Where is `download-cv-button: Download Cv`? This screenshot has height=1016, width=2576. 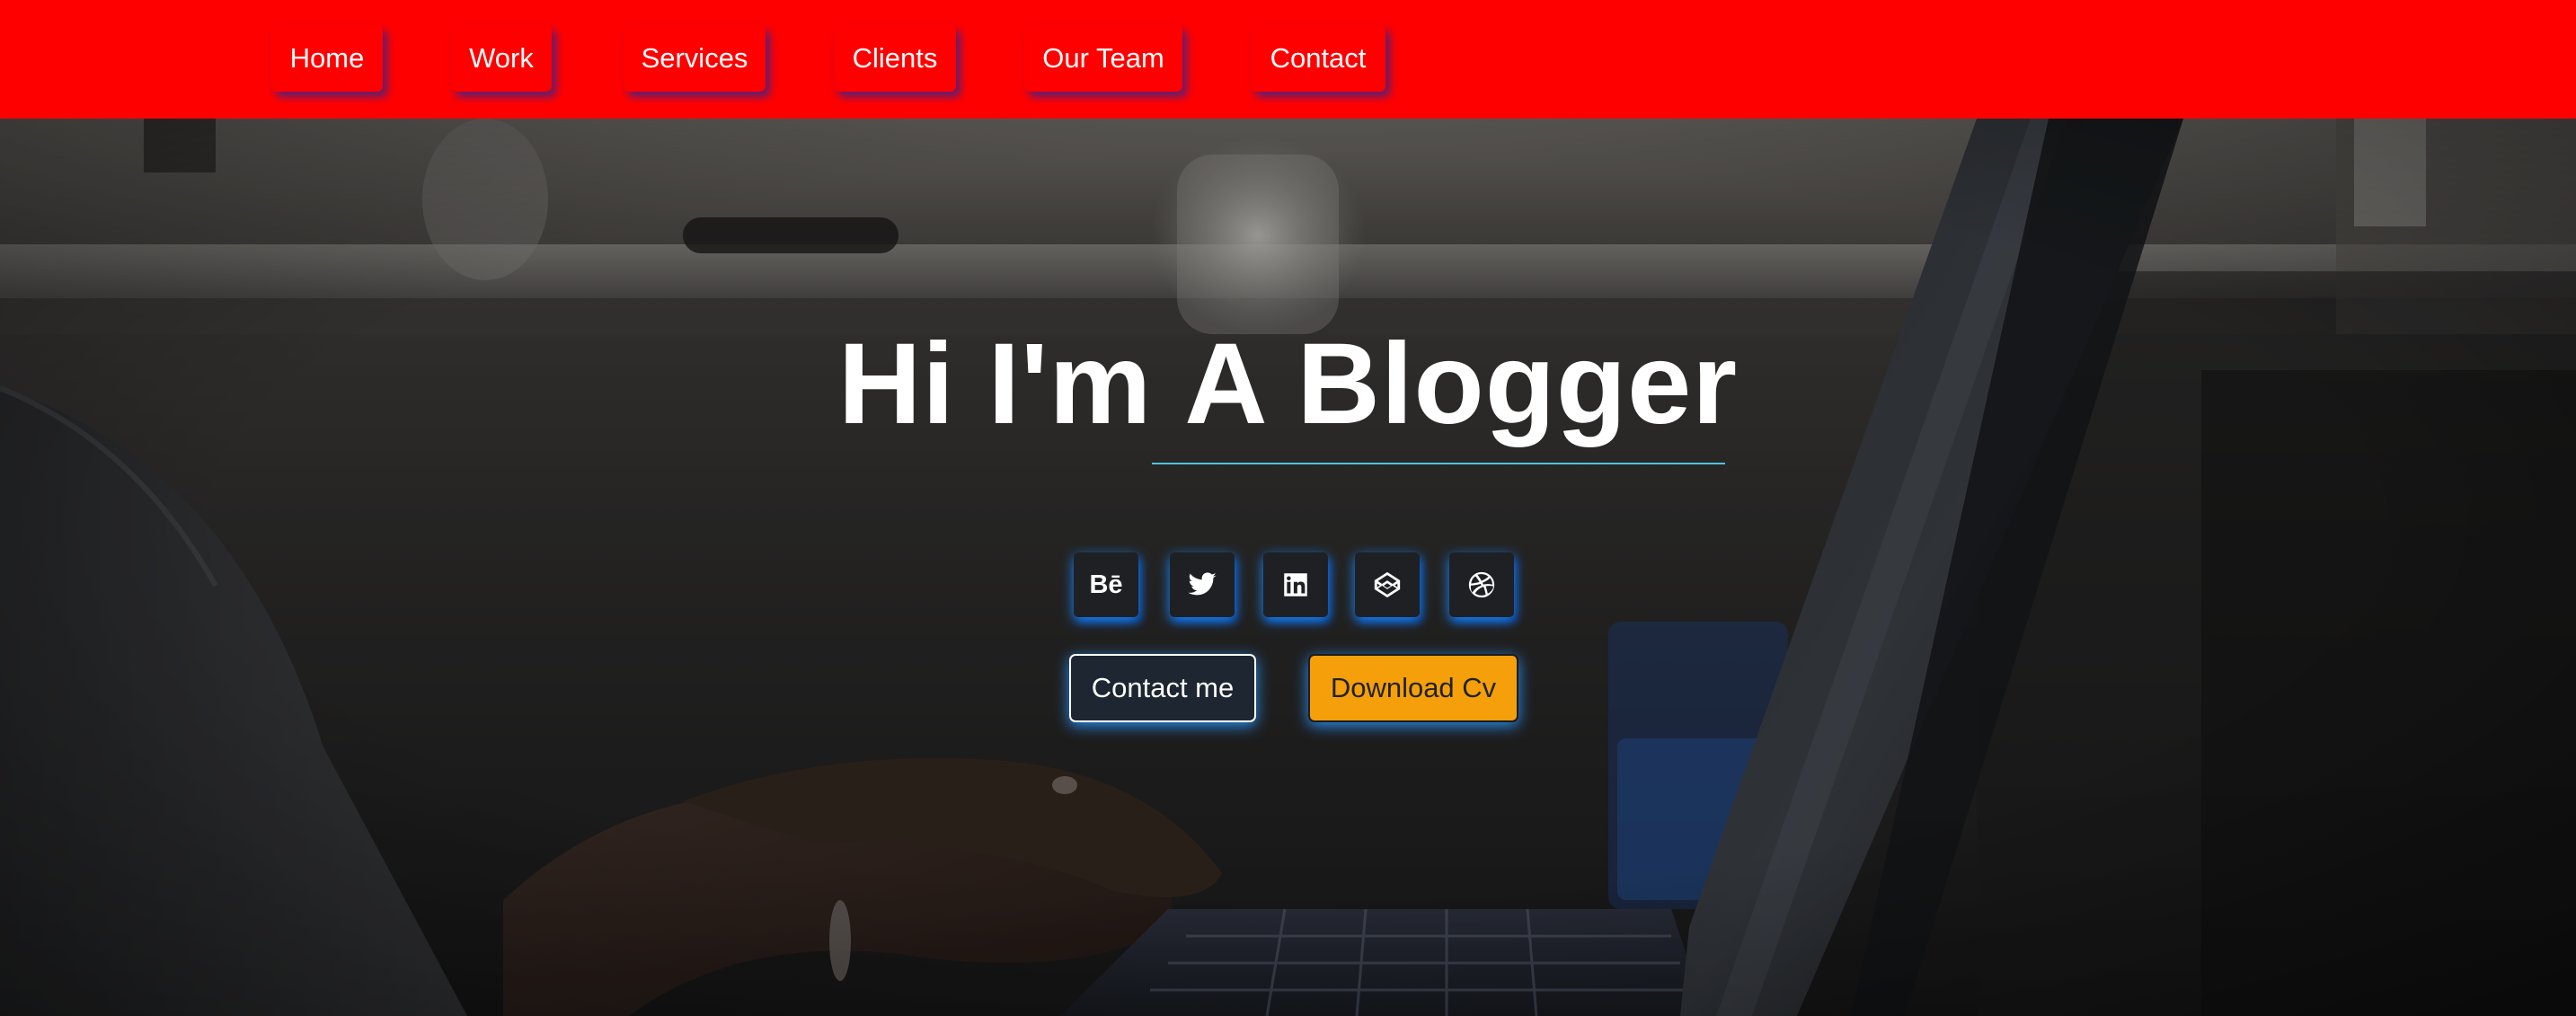 download-cv-button: Download Cv is located at coordinates (1413, 688).